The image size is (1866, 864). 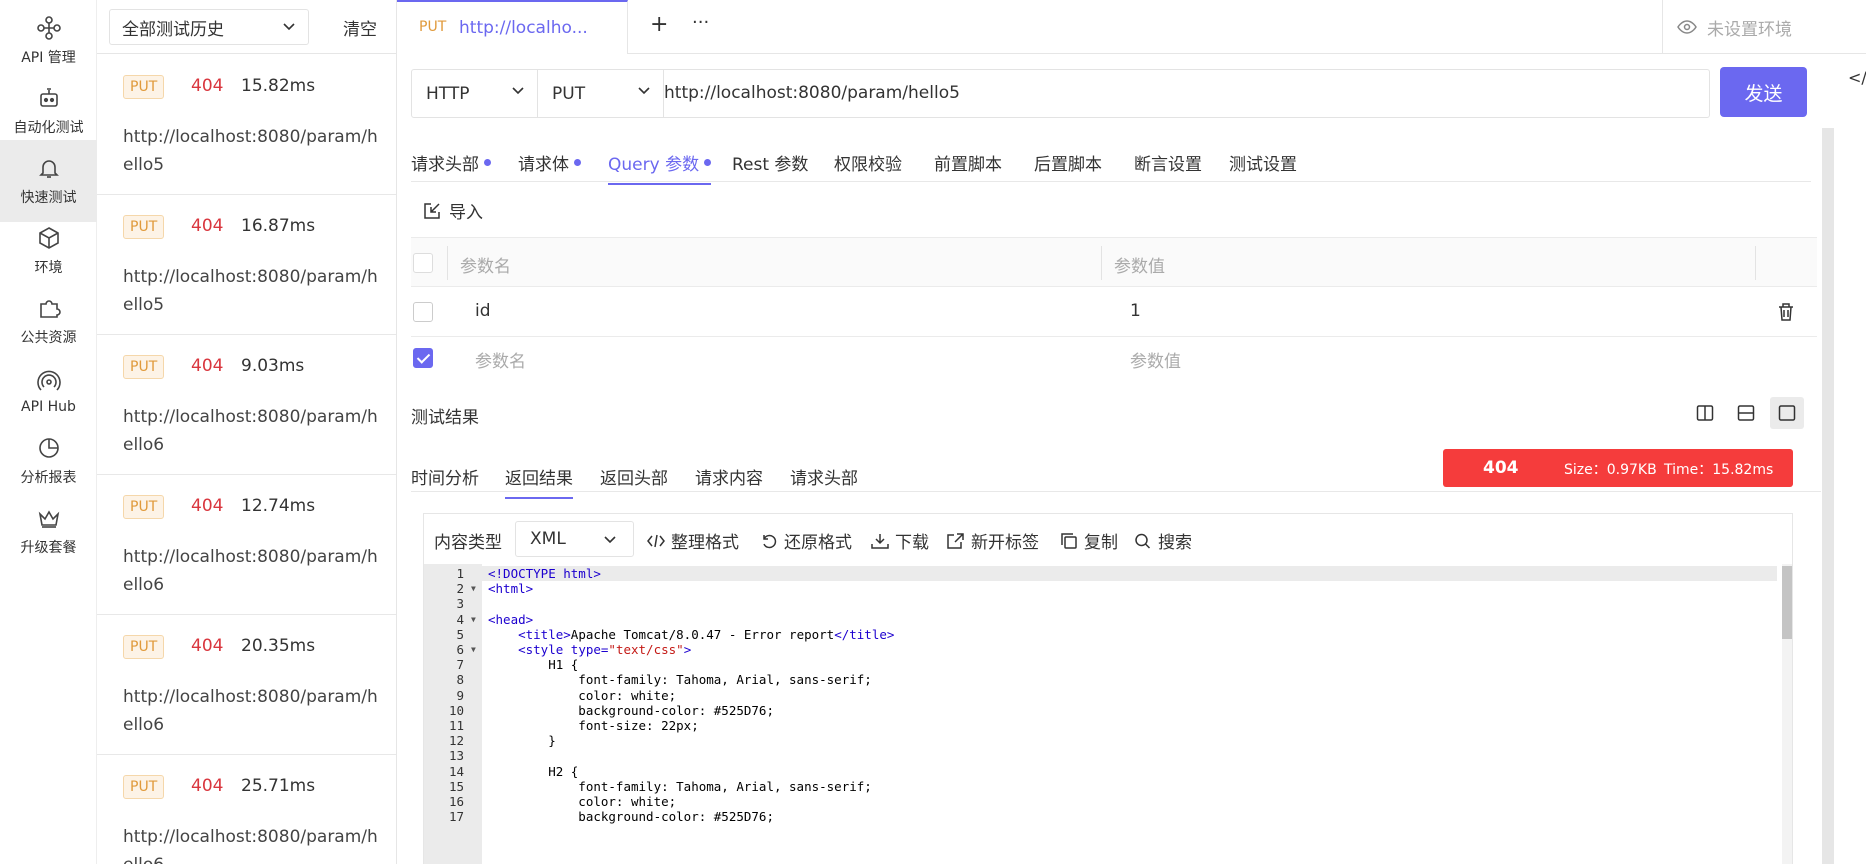 What do you see at coordinates (1139, 267) in the screenshot?
I see `column-header-value: 参数值` at bounding box center [1139, 267].